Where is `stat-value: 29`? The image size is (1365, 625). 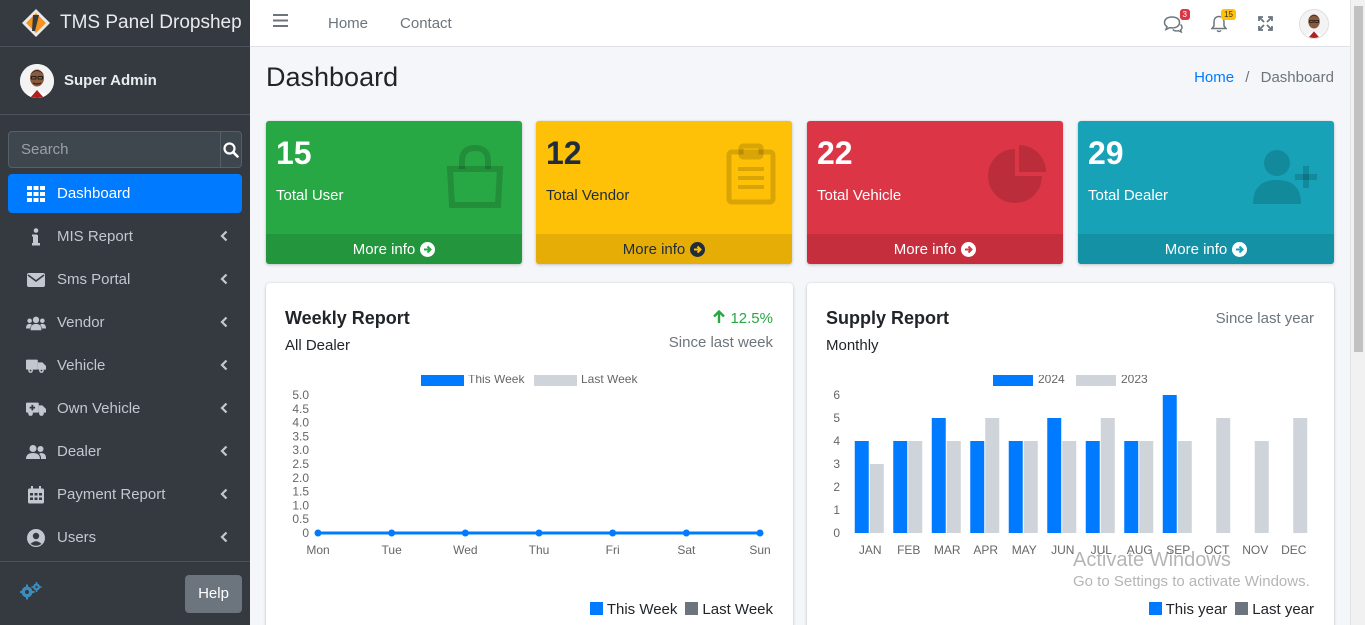
stat-value: 29 is located at coordinates (1106, 153).